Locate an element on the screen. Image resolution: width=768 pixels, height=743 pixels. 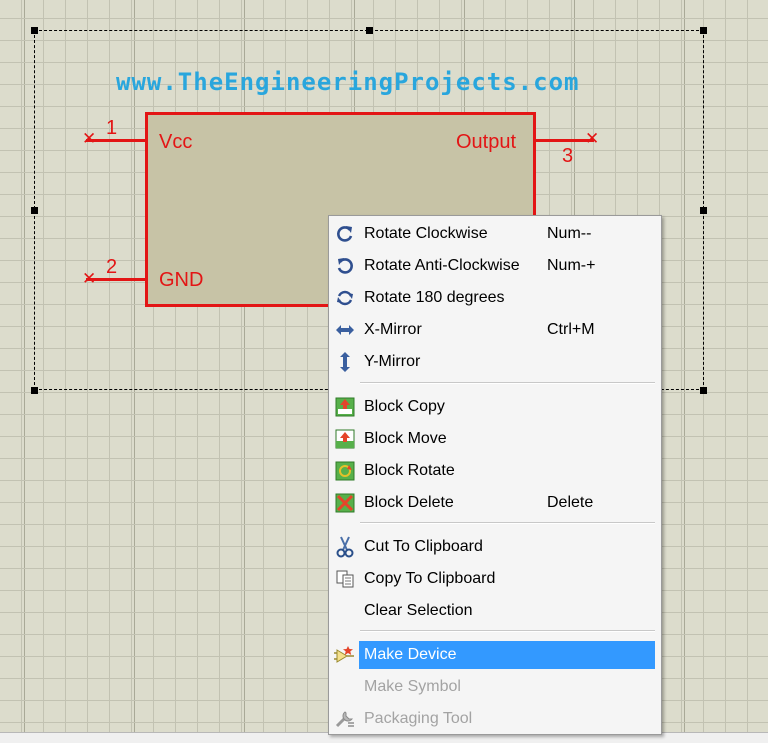
rotate-clockwise-icon is located at coordinates (345, 234).